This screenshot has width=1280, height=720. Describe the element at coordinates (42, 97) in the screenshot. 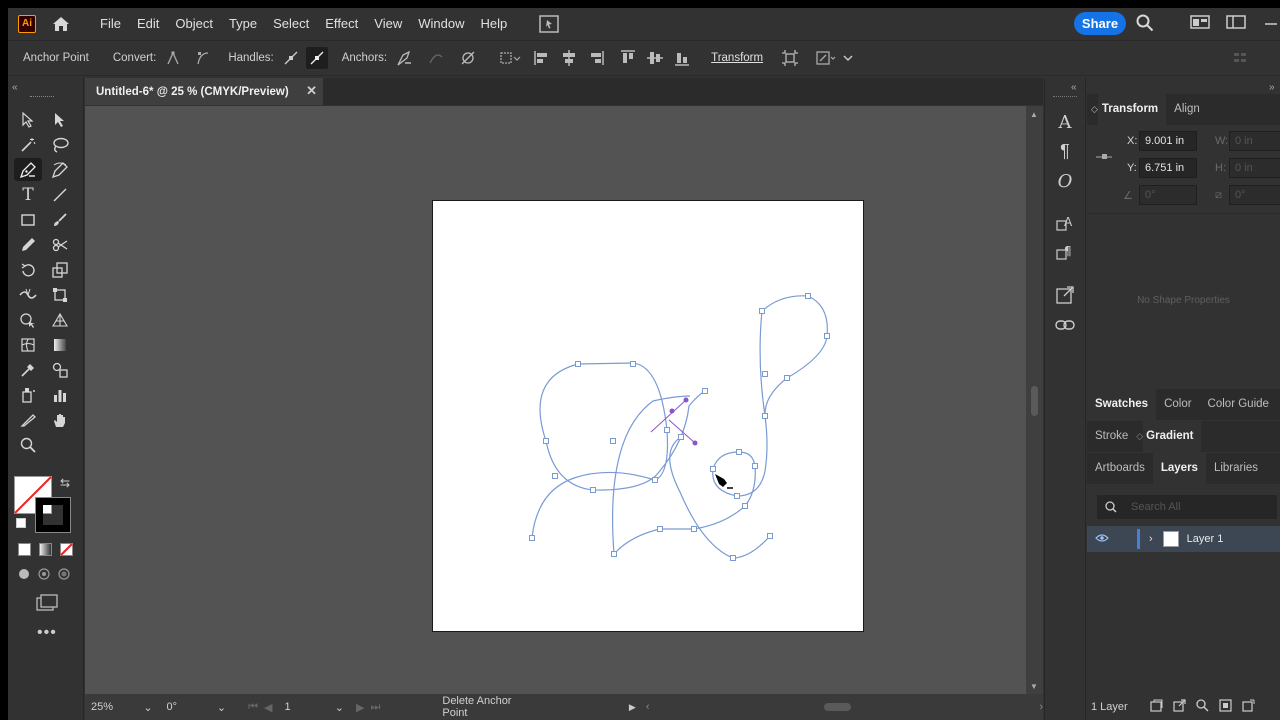

I see `tools-grip` at that location.